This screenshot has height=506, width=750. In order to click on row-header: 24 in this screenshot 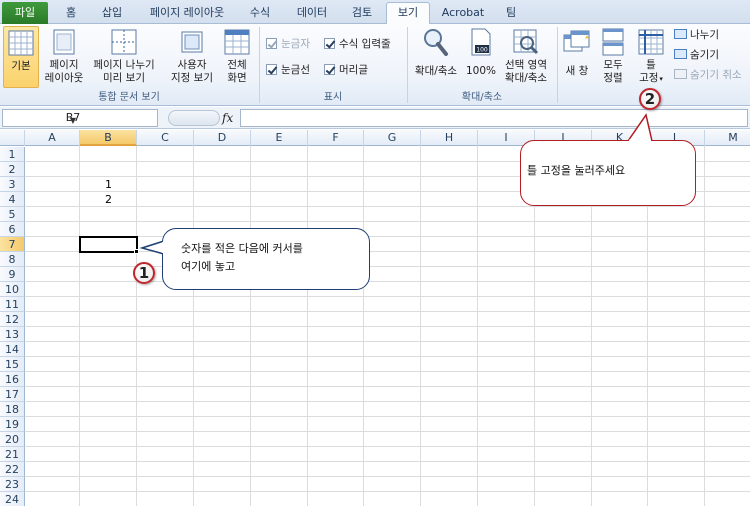, I will do `click(12, 499)`.